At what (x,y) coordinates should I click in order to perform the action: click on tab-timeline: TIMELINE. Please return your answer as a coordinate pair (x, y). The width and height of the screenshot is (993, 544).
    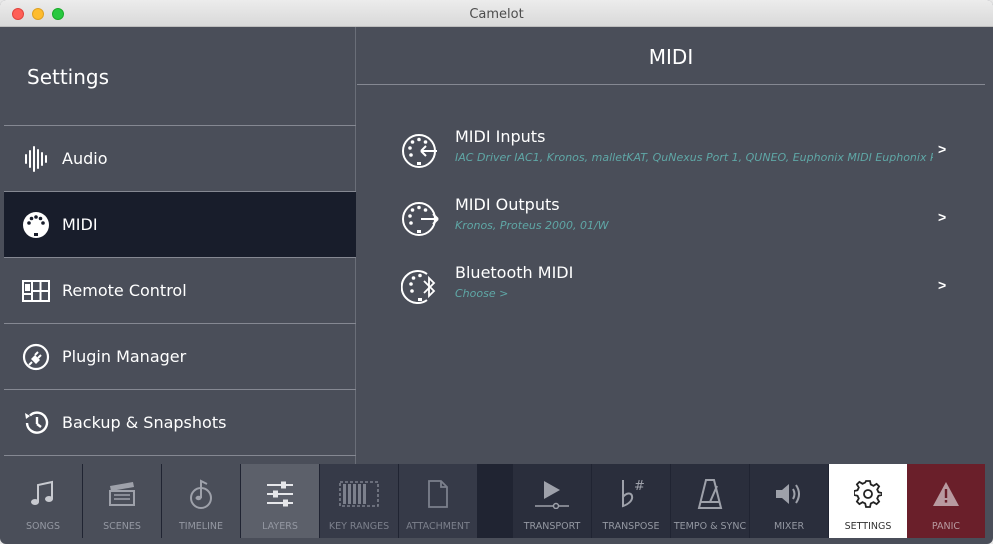
    Looking at the image, I should click on (201, 501).